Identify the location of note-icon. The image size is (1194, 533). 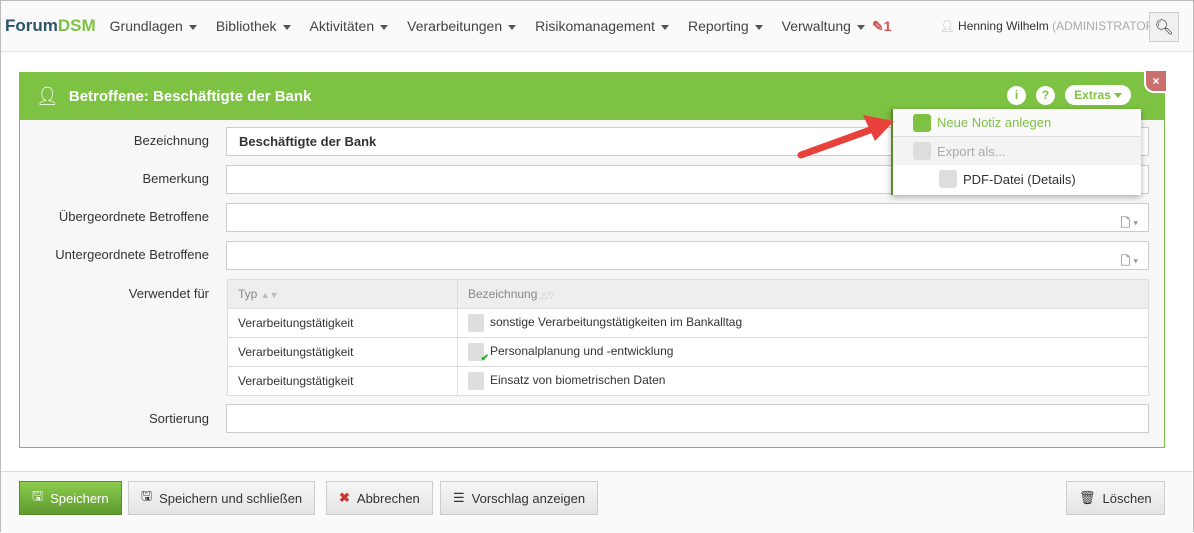
(922, 122).